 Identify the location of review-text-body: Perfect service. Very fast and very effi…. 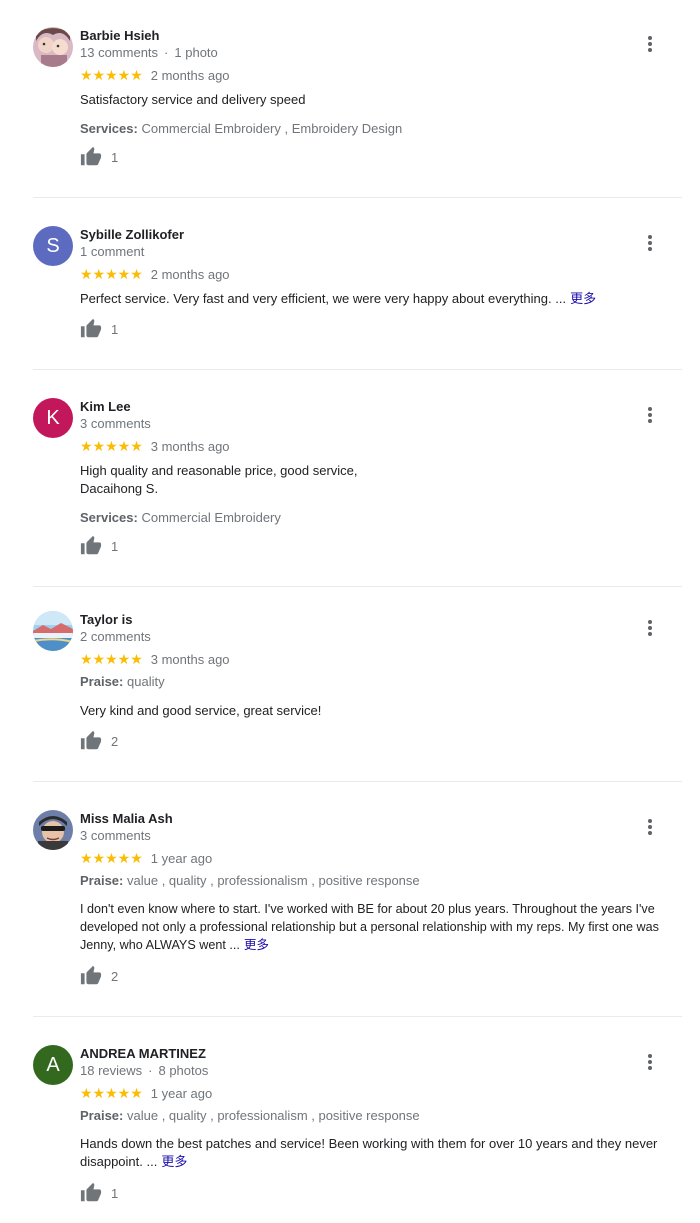
(323, 298).